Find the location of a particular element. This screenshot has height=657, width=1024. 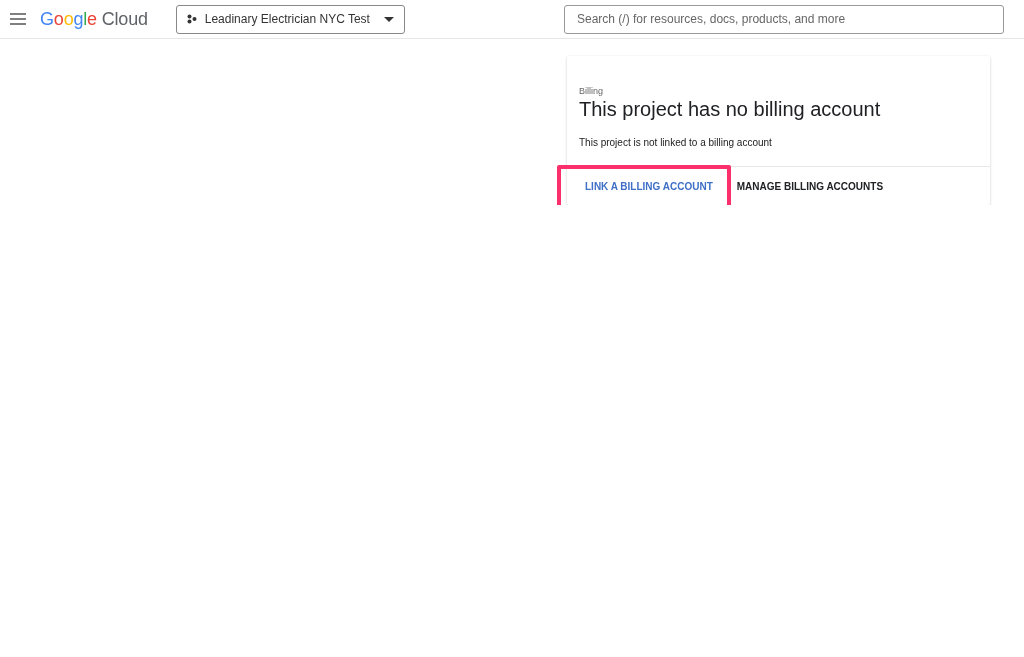

card-overline: Billing is located at coordinates (591, 91).